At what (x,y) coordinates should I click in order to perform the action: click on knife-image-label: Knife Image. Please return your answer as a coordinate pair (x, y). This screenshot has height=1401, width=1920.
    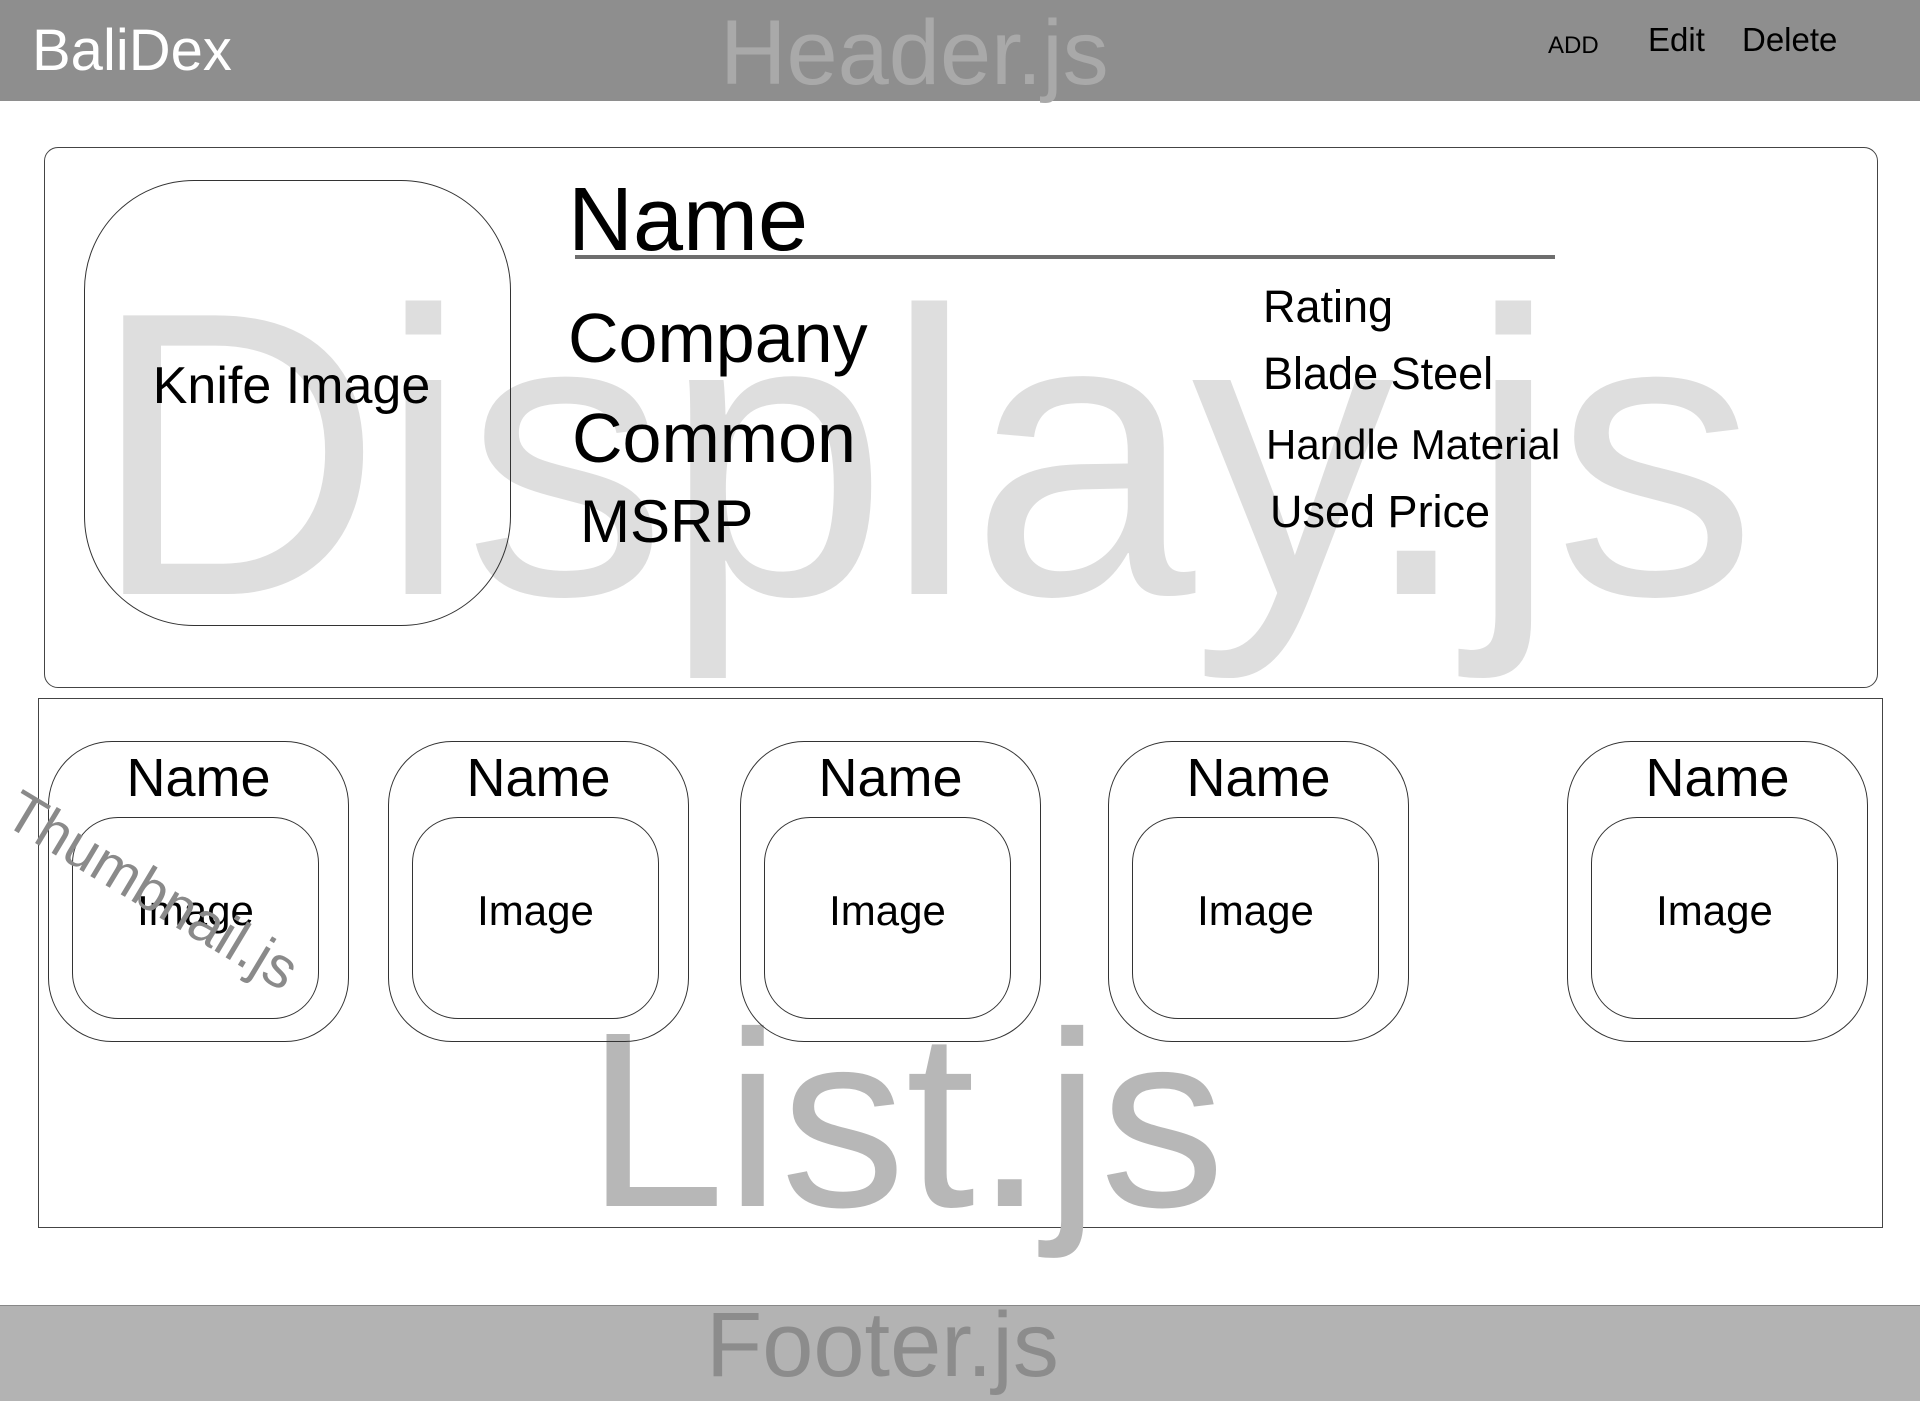
    Looking at the image, I should click on (291, 386).